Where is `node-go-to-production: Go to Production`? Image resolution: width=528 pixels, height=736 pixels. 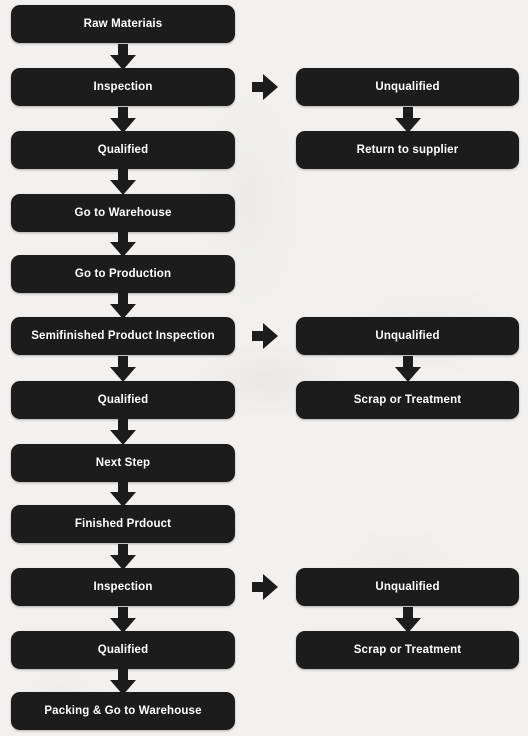
node-go-to-production: Go to Production is located at coordinates (123, 274).